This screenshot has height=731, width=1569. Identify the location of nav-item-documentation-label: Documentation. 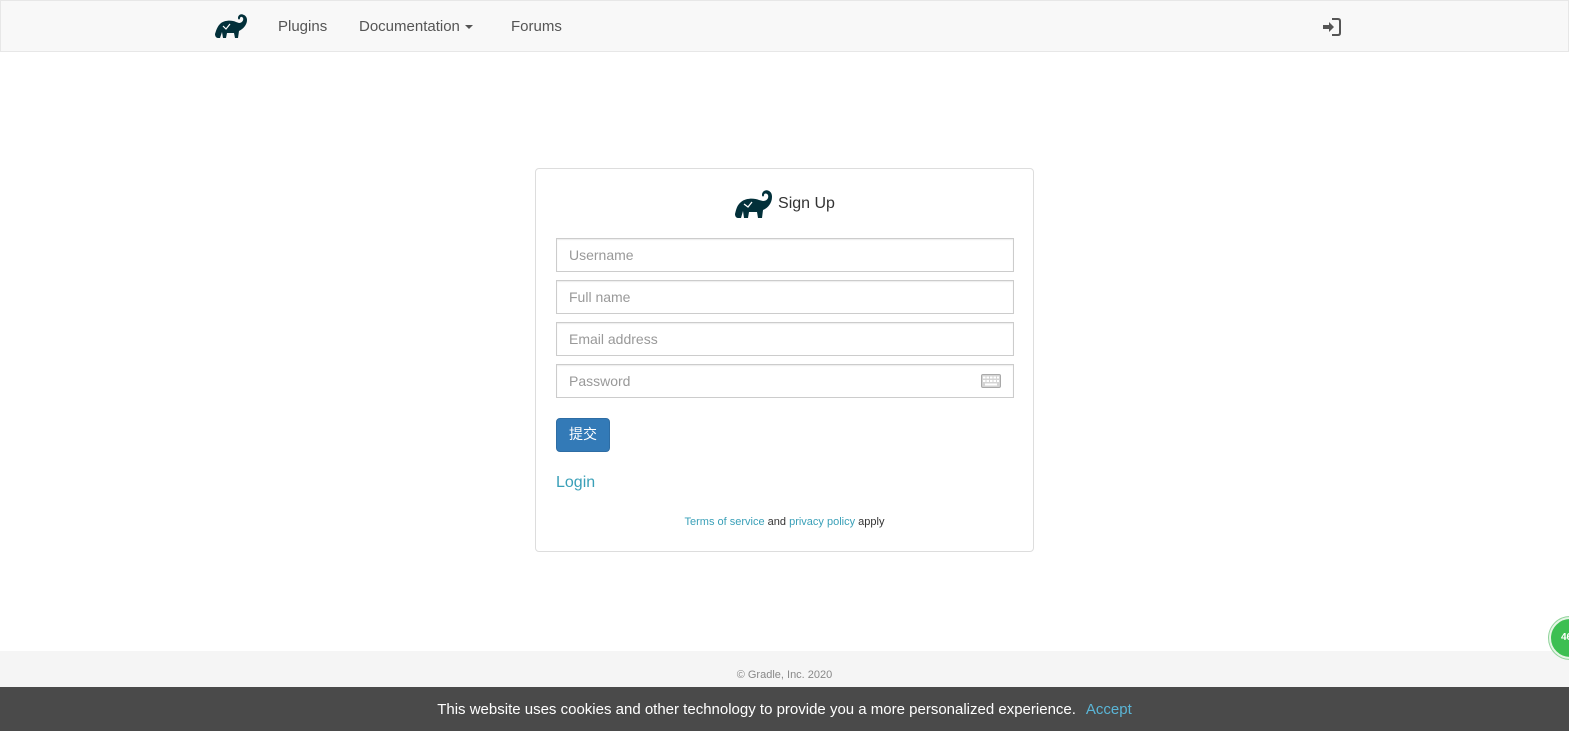
(409, 26).